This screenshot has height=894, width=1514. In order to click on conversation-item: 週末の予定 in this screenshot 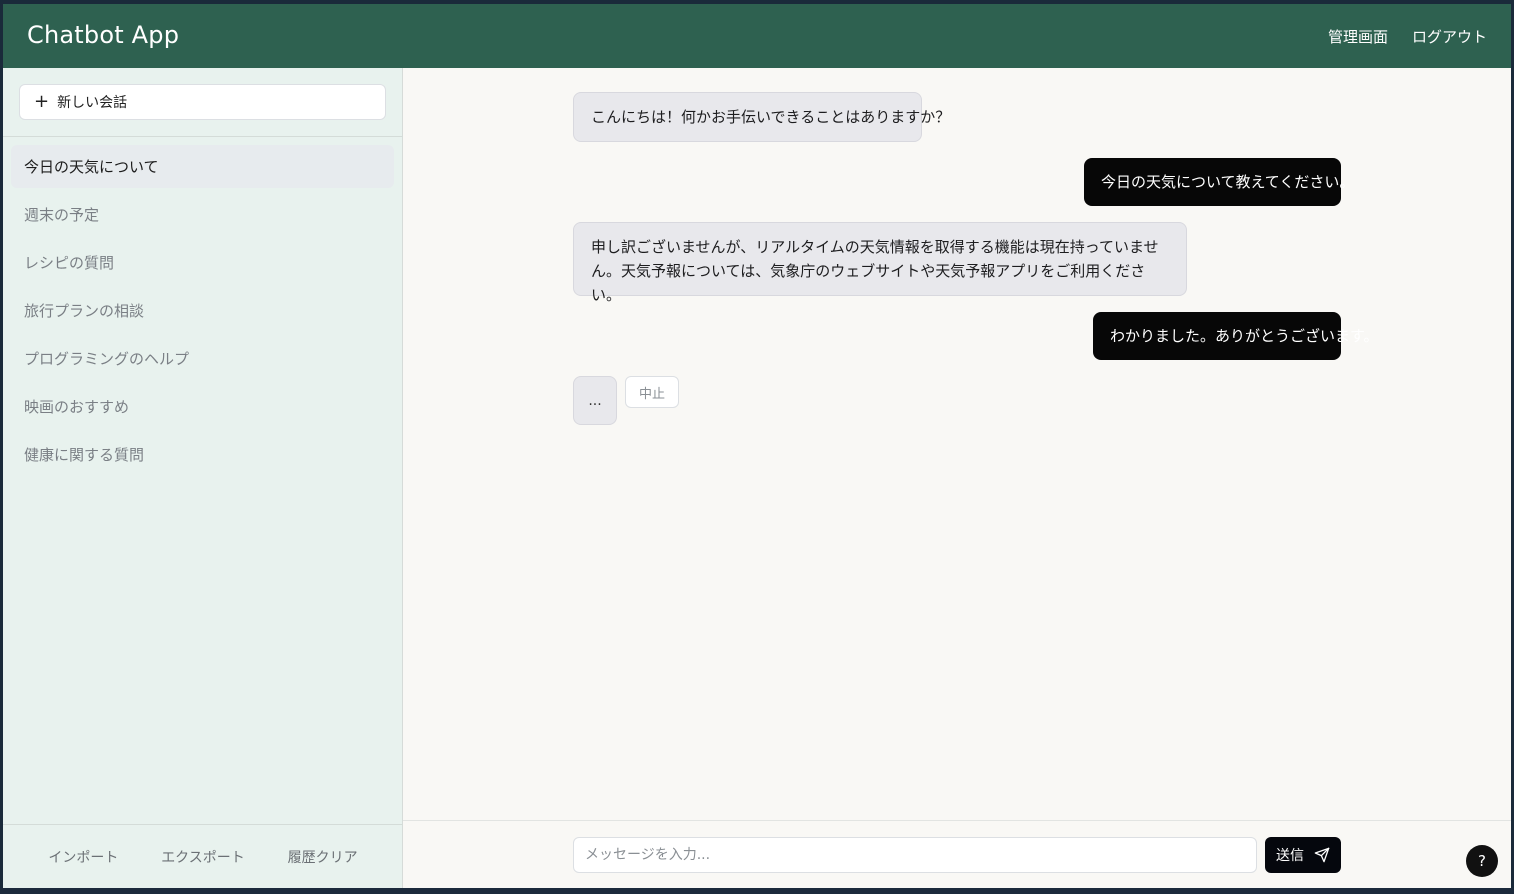, I will do `click(202, 214)`.